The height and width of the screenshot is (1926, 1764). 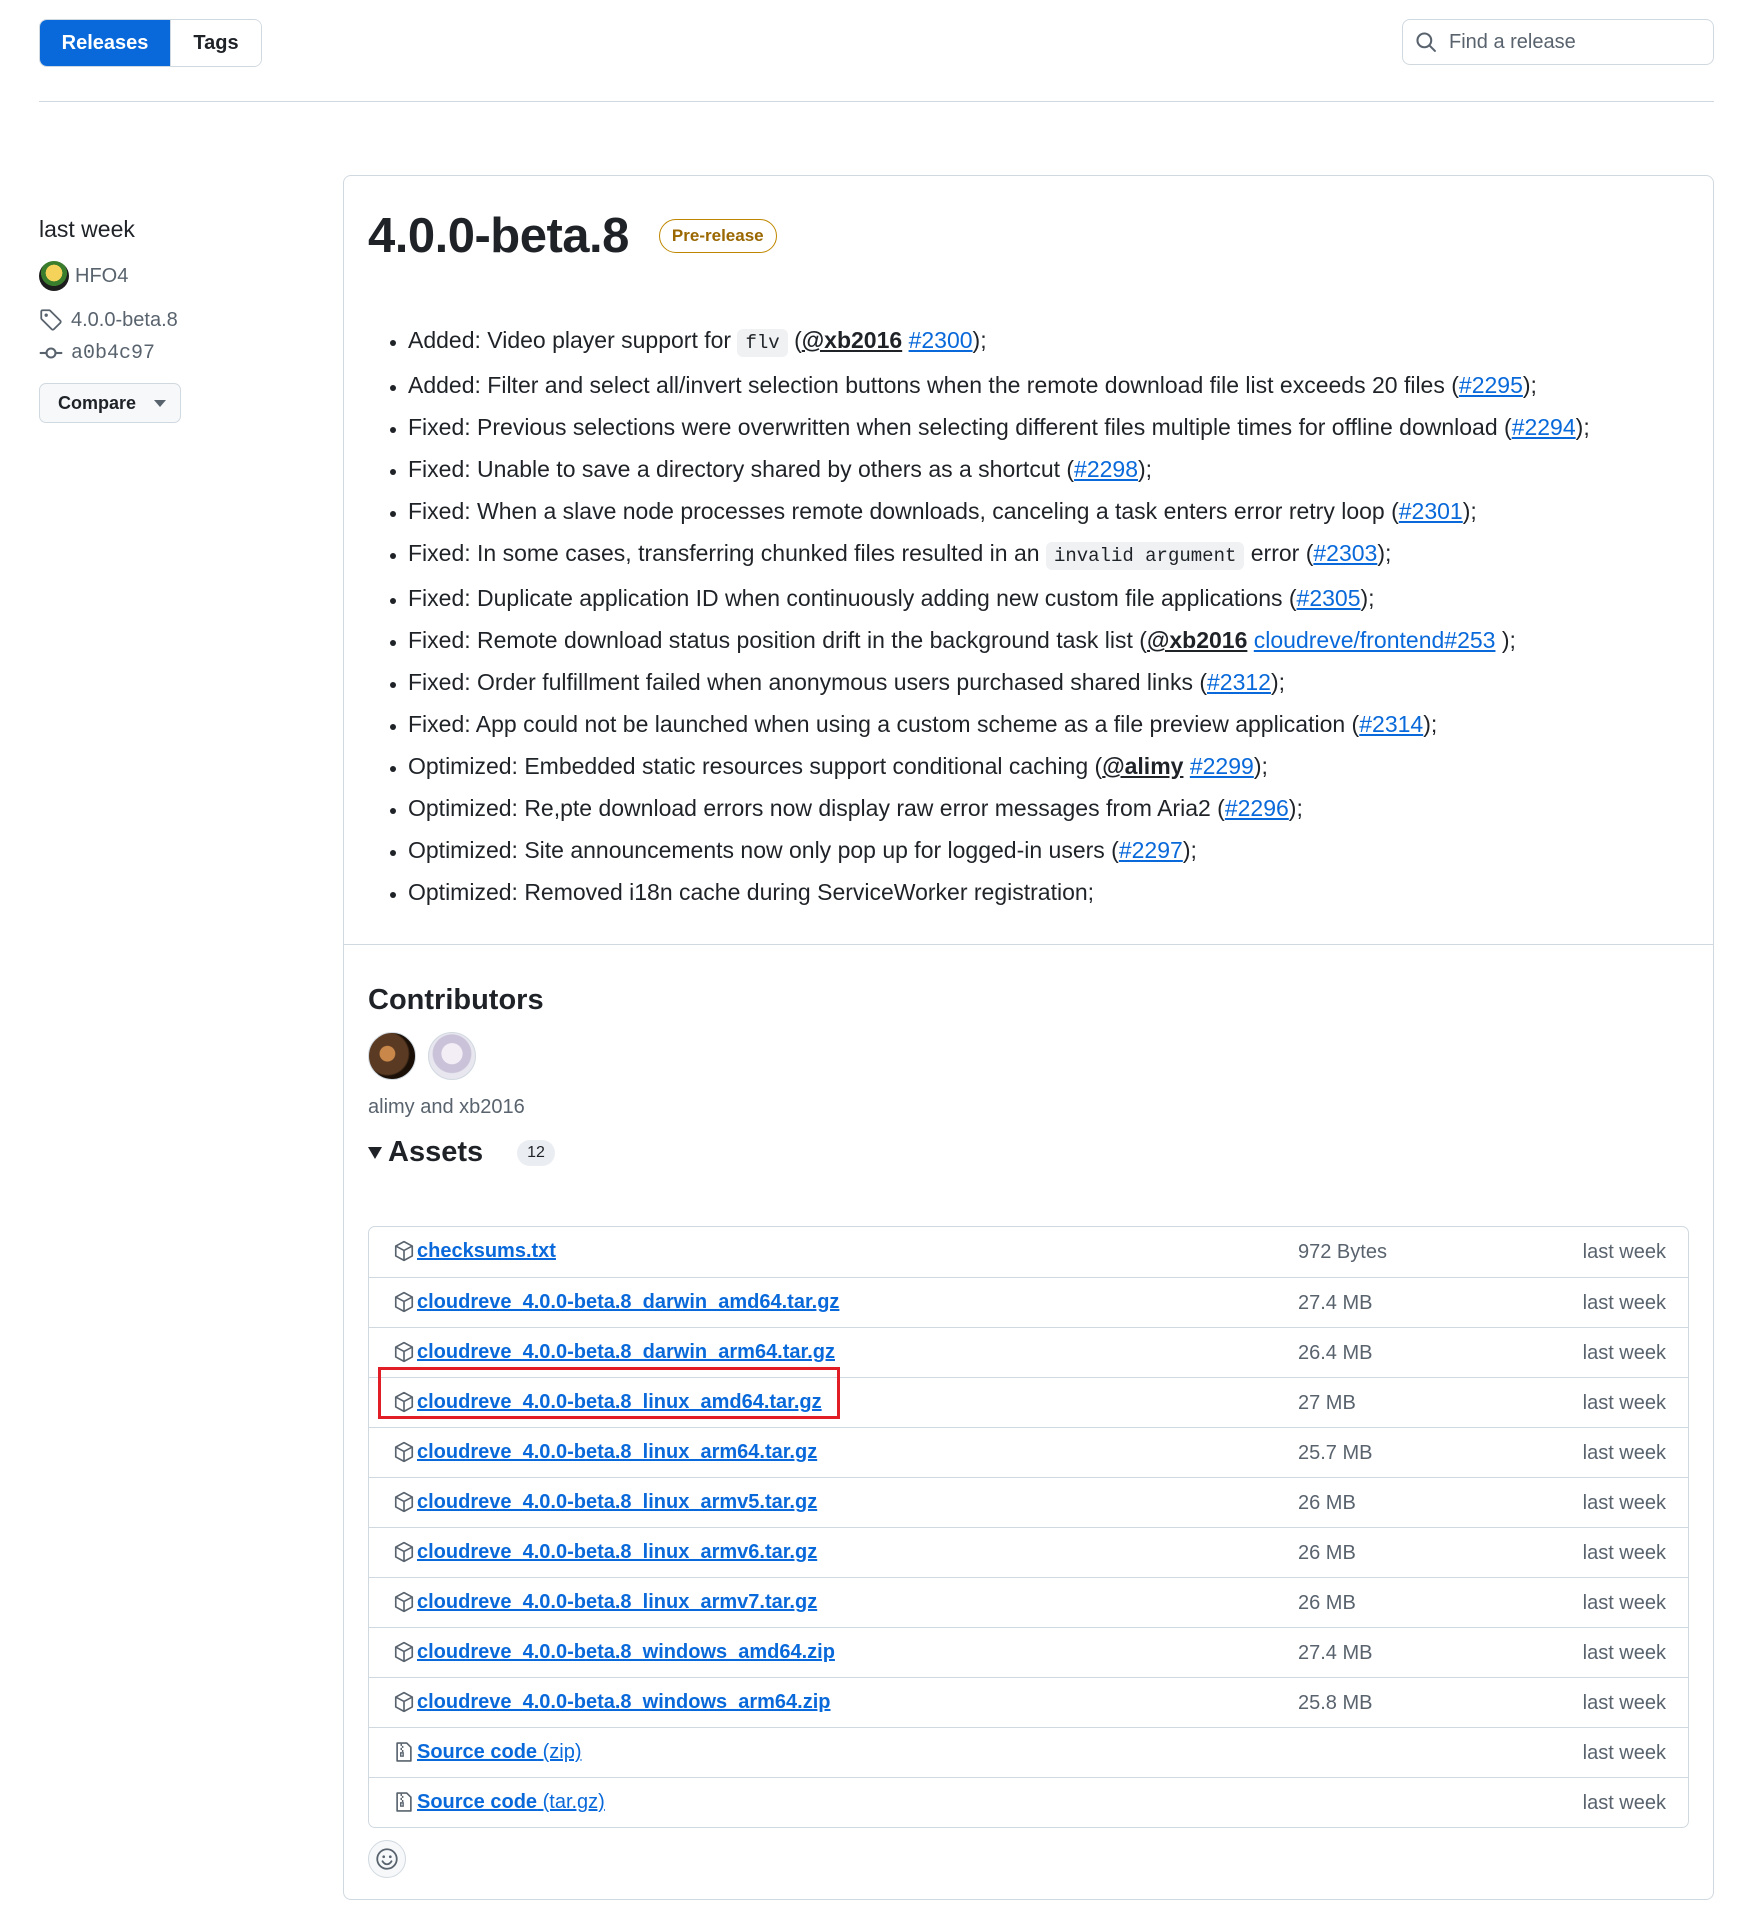 I want to click on tab-releases: Releases, so click(x=105, y=43).